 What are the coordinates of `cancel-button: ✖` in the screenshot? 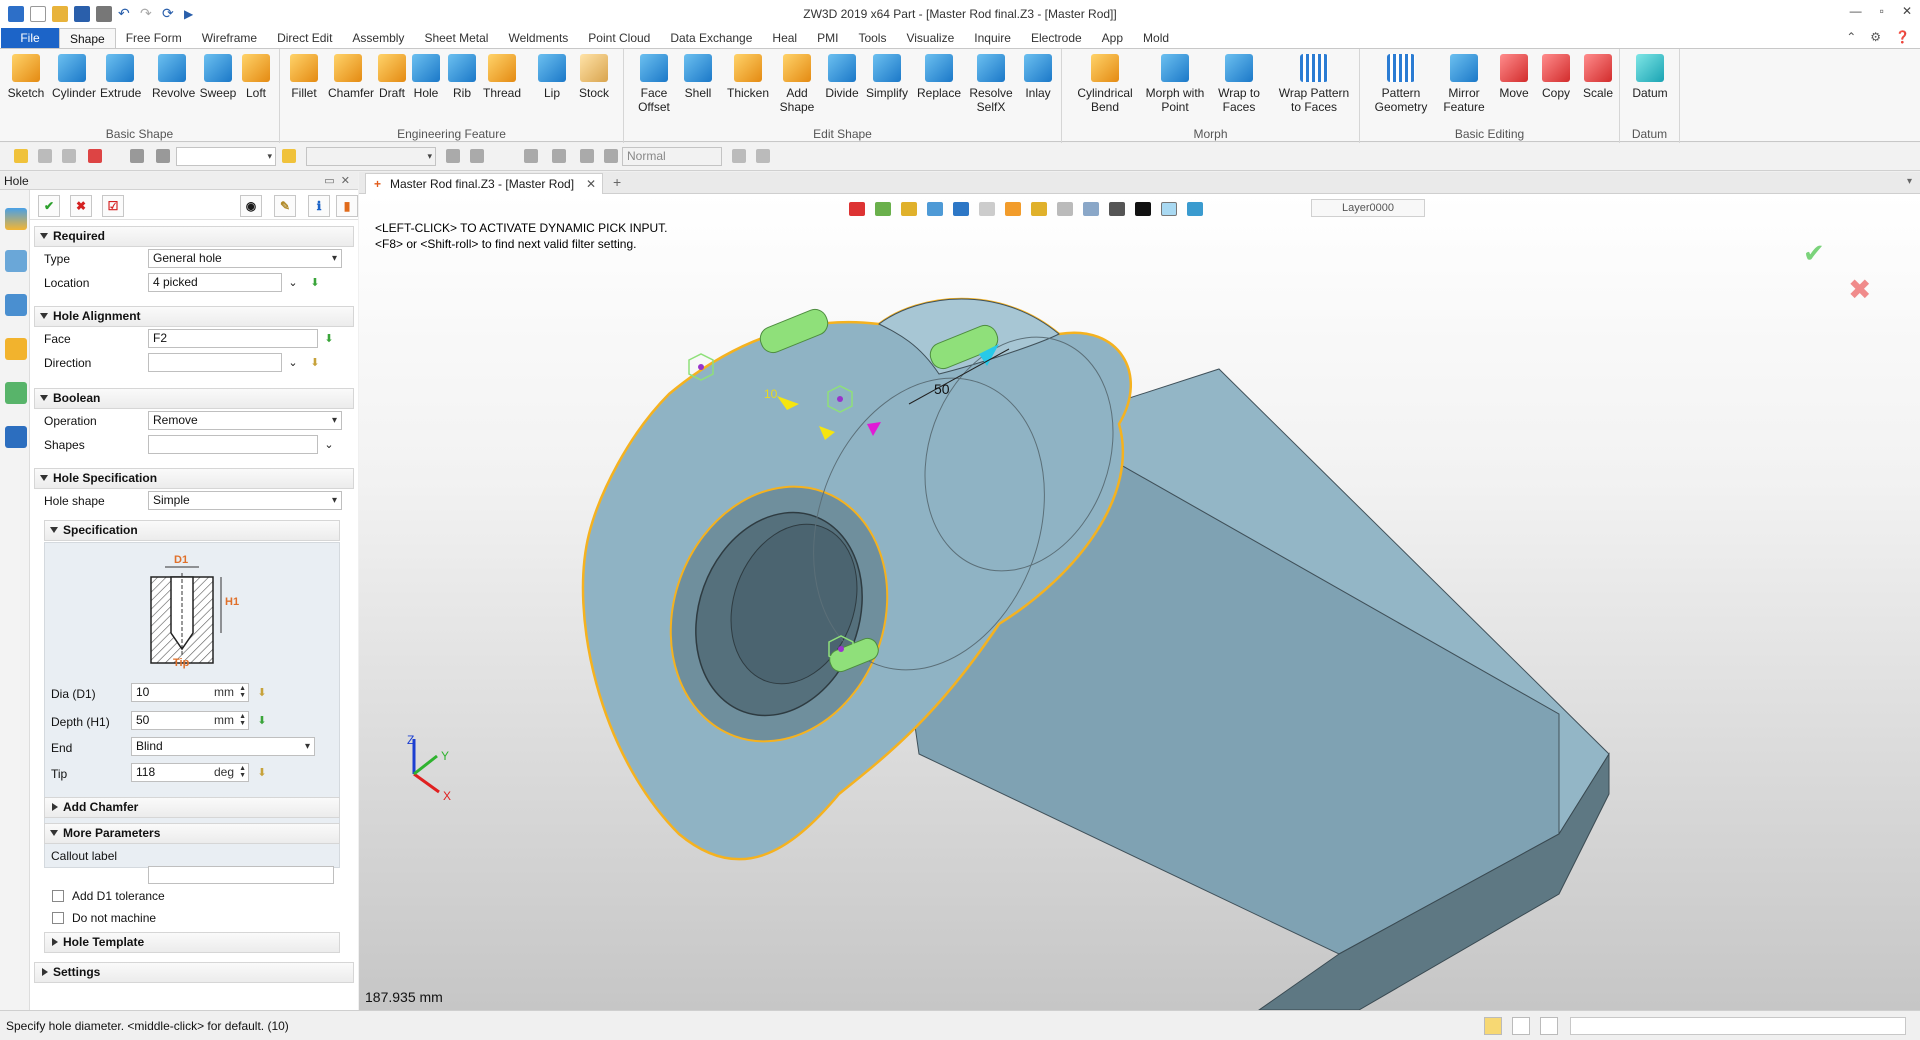 It's located at (81, 206).